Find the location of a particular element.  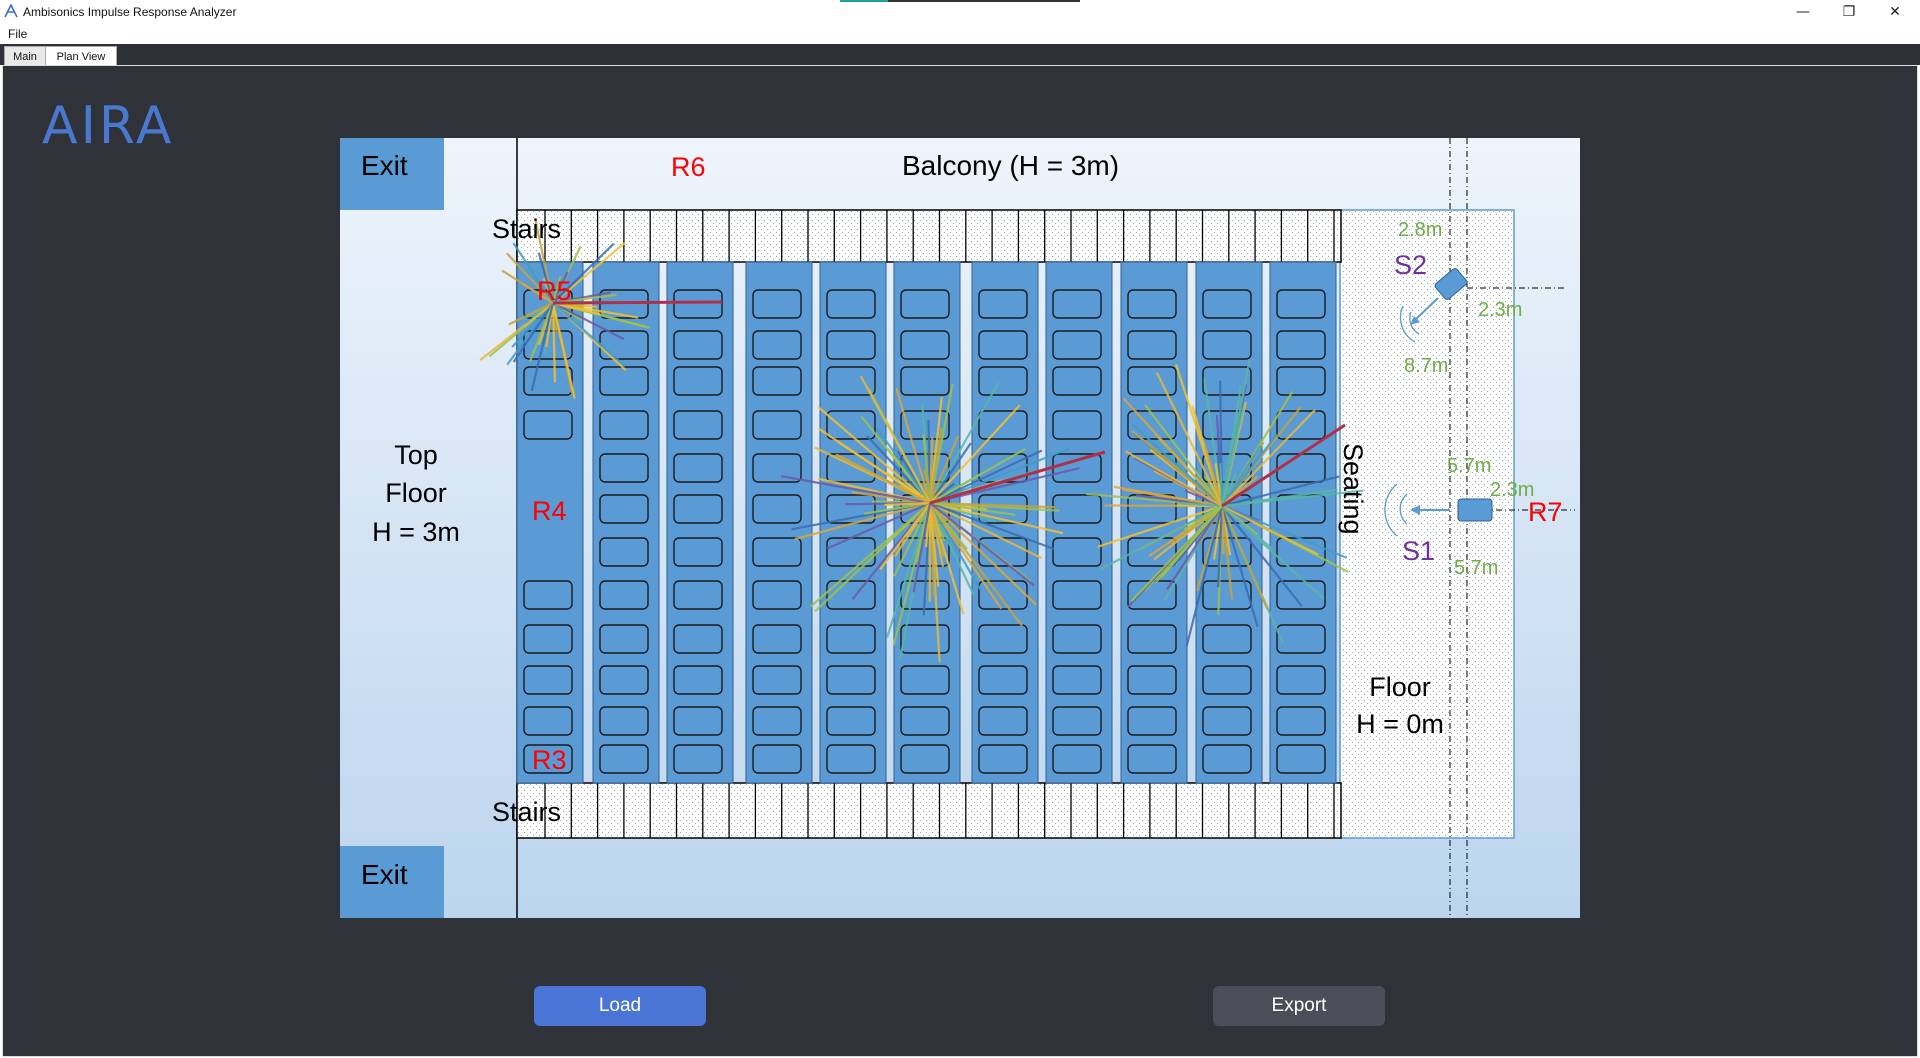

export-button: Export is located at coordinates (1299, 1006).